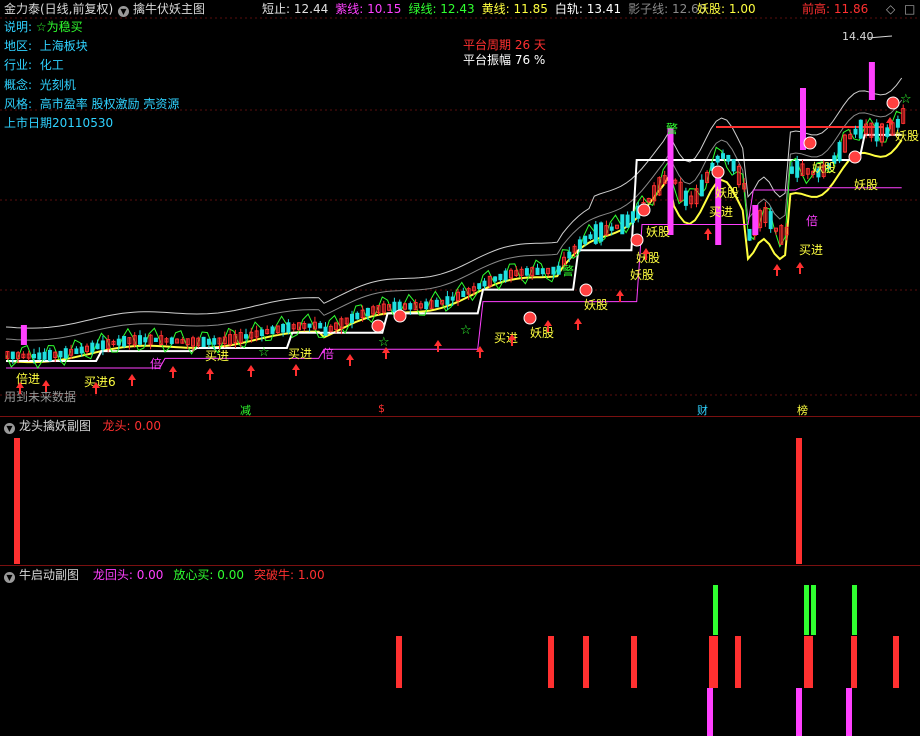  What do you see at coordinates (100, 382) in the screenshot?
I see `buy-label: 买进6` at bounding box center [100, 382].